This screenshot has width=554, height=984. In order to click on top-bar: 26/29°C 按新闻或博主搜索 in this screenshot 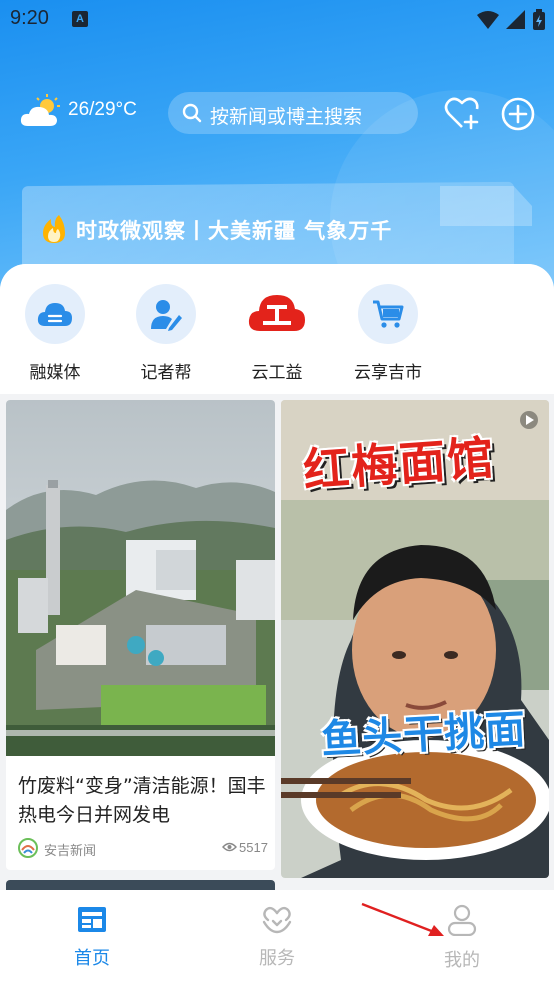, I will do `click(277, 114)`.